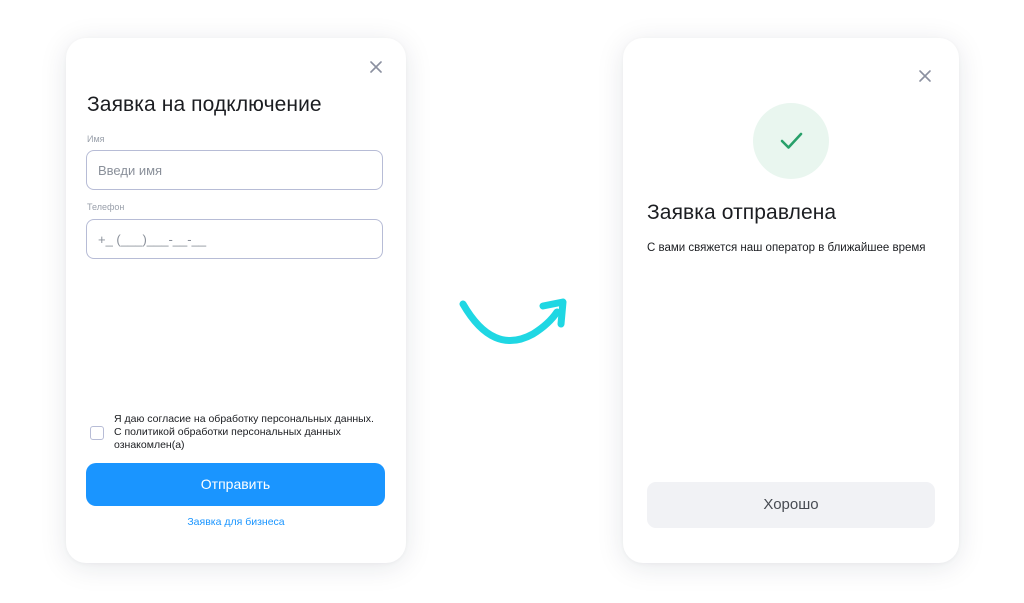  I want to click on name-label: Имя, so click(96, 139).